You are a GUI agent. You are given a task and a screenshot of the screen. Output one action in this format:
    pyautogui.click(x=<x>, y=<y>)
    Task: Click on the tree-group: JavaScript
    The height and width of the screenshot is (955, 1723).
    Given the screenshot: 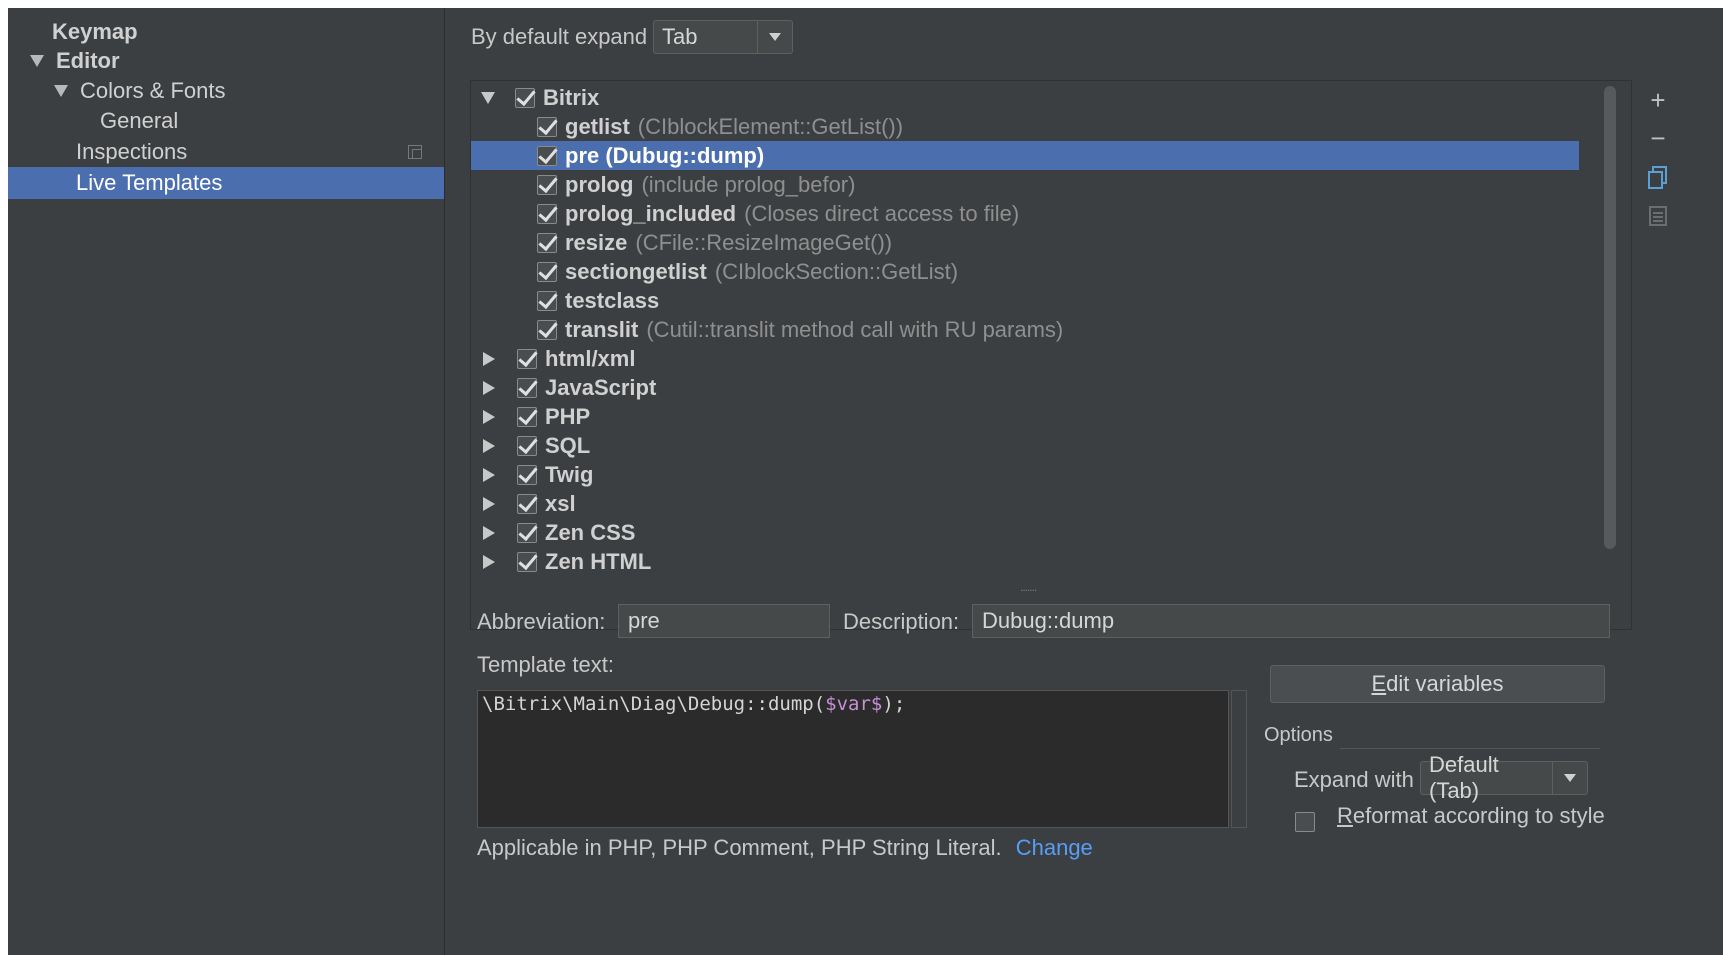 What is the action you would take?
    pyautogui.click(x=1051, y=387)
    